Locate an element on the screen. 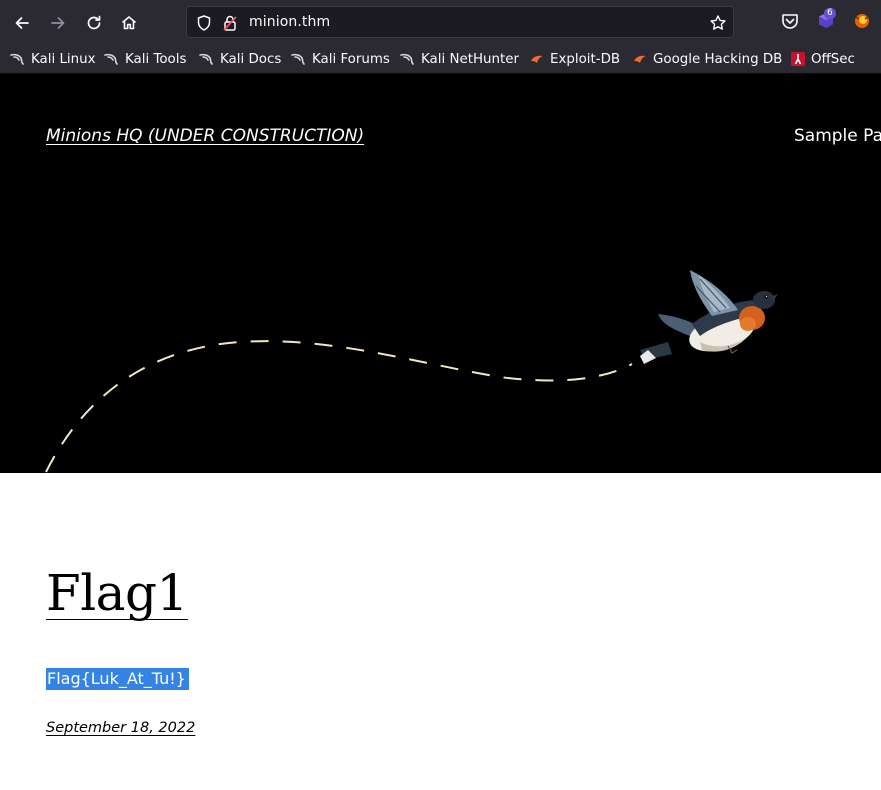 The height and width of the screenshot is (790, 881). back-button is located at coordinates (22, 23).